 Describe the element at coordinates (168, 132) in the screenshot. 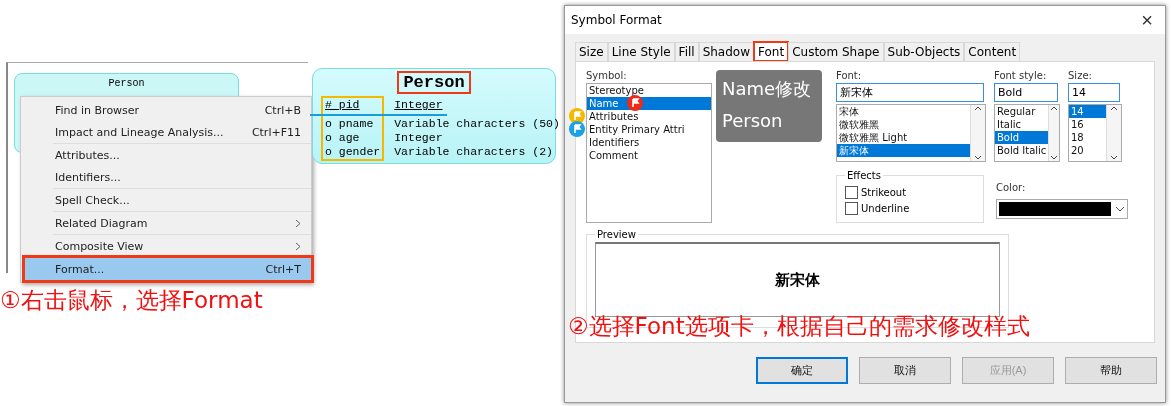

I see `menu-item: Impact and Lineage Analysis... Ctrl+F11` at that location.